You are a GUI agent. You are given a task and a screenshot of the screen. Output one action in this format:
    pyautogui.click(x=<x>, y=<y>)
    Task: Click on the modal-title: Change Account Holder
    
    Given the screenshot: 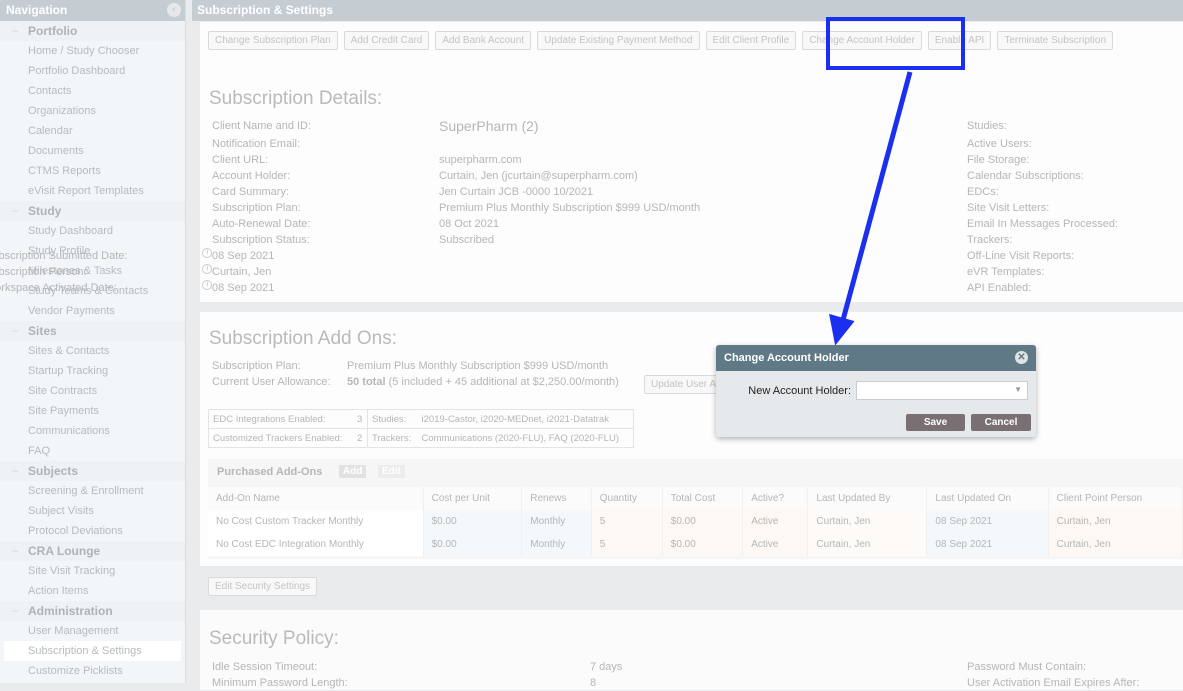 What is the action you would take?
    pyautogui.click(x=786, y=358)
    